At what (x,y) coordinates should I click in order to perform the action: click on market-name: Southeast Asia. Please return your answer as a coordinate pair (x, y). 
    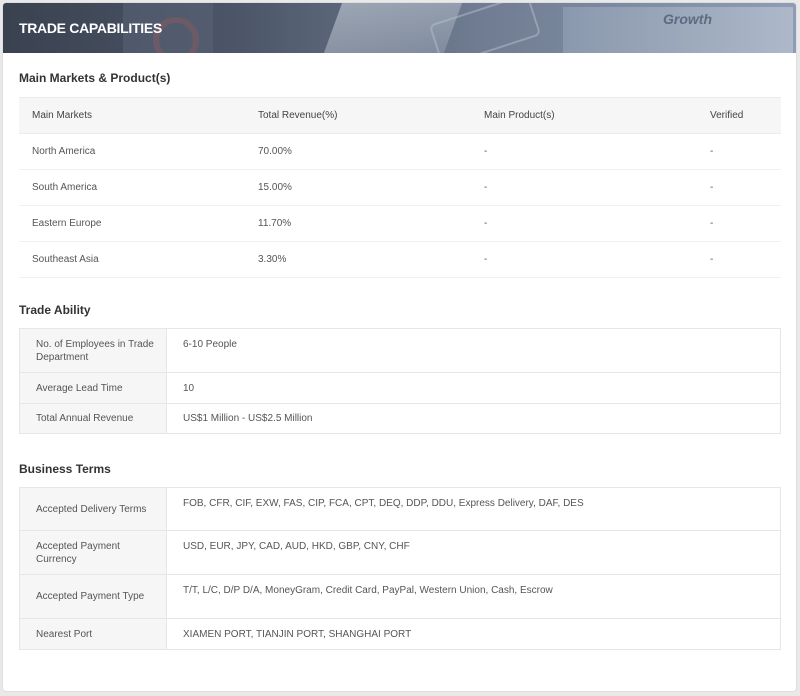
    Looking at the image, I should click on (132, 259).